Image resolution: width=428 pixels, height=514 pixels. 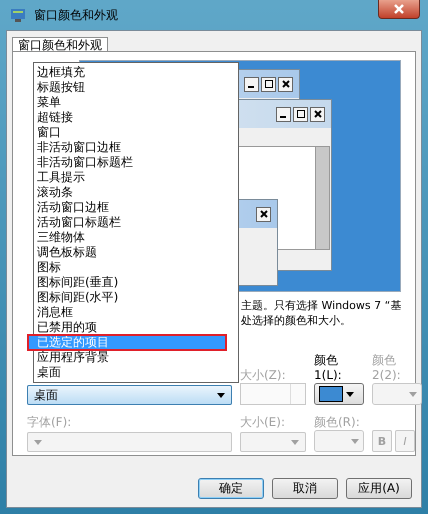 What do you see at coordinates (387, 368) in the screenshot?
I see `color-label: 颜色 2(2):` at bounding box center [387, 368].